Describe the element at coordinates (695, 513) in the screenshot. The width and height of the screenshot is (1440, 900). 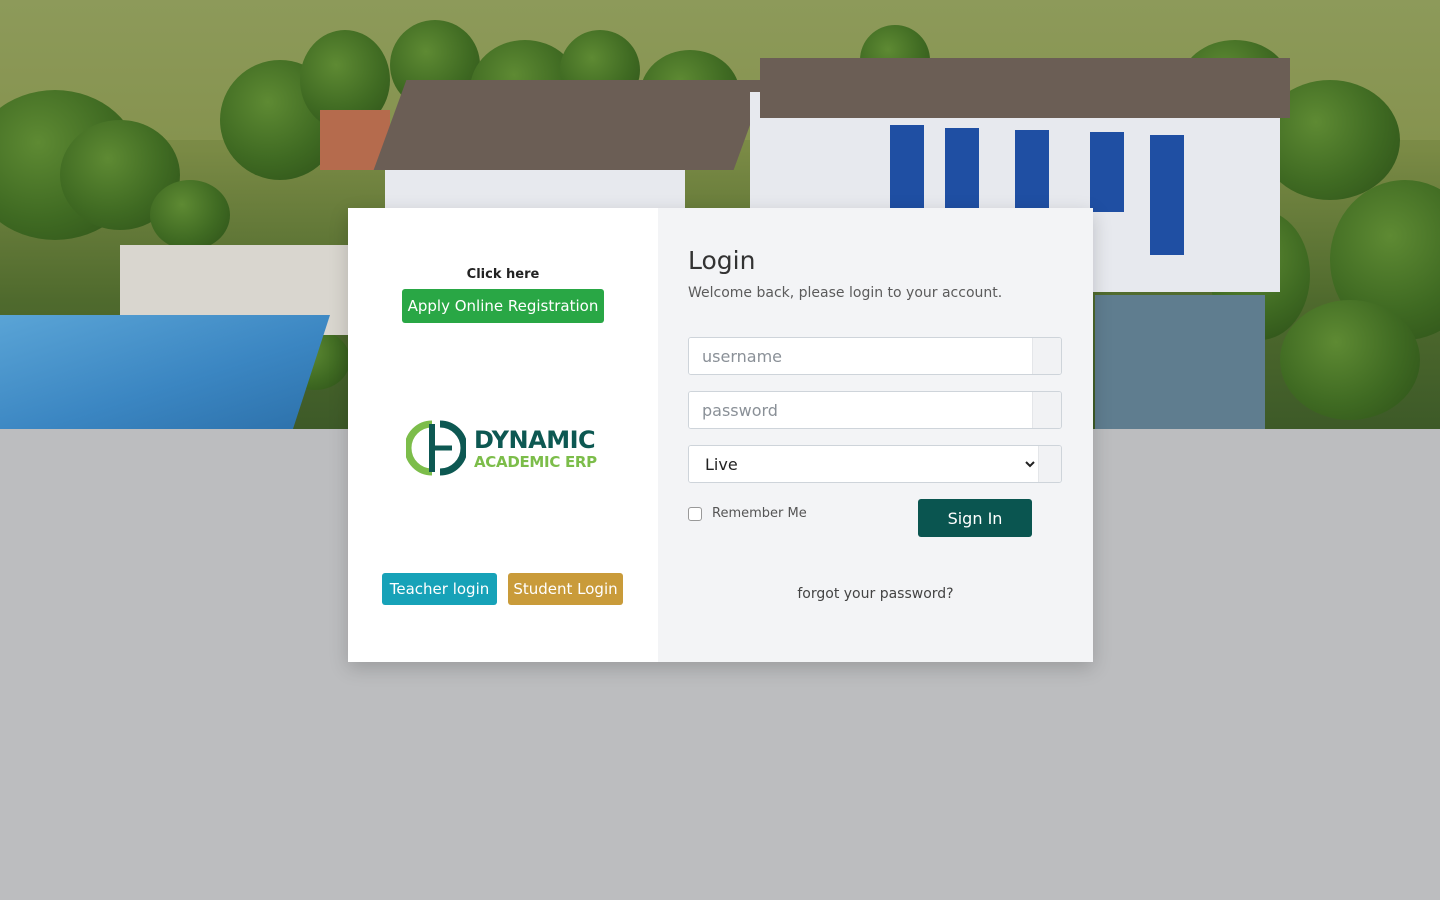
I see `remember-me-checkbox` at that location.